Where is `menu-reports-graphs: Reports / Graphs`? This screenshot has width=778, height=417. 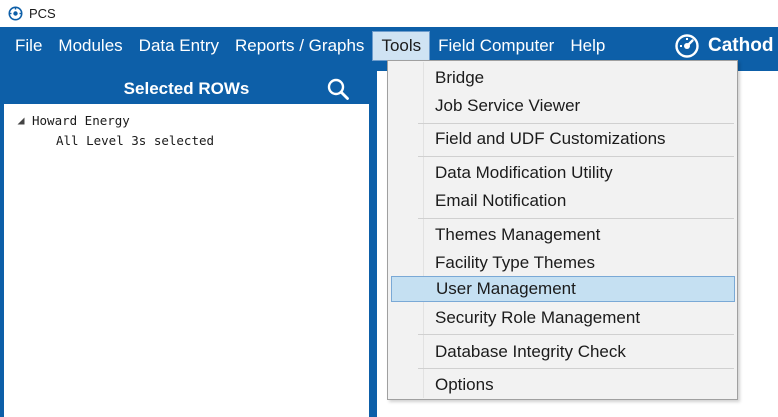 menu-reports-graphs: Reports / Graphs is located at coordinates (299, 46).